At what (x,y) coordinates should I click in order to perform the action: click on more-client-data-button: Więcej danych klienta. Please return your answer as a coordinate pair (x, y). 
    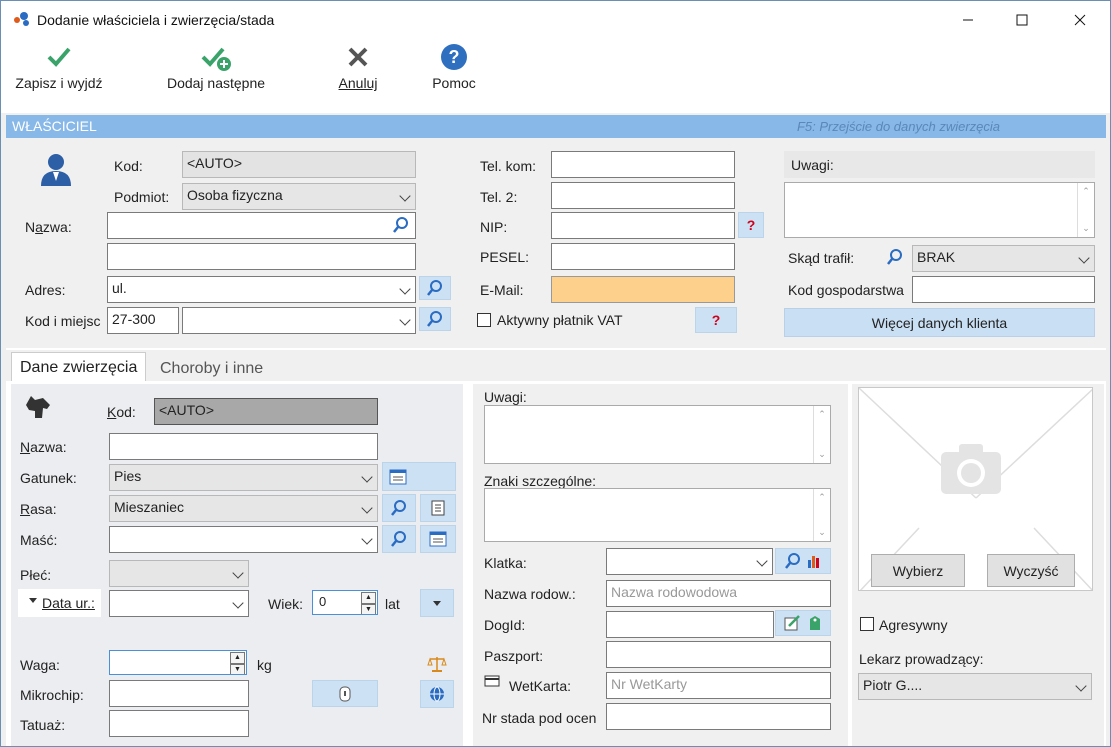
    Looking at the image, I should click on (939, 322).